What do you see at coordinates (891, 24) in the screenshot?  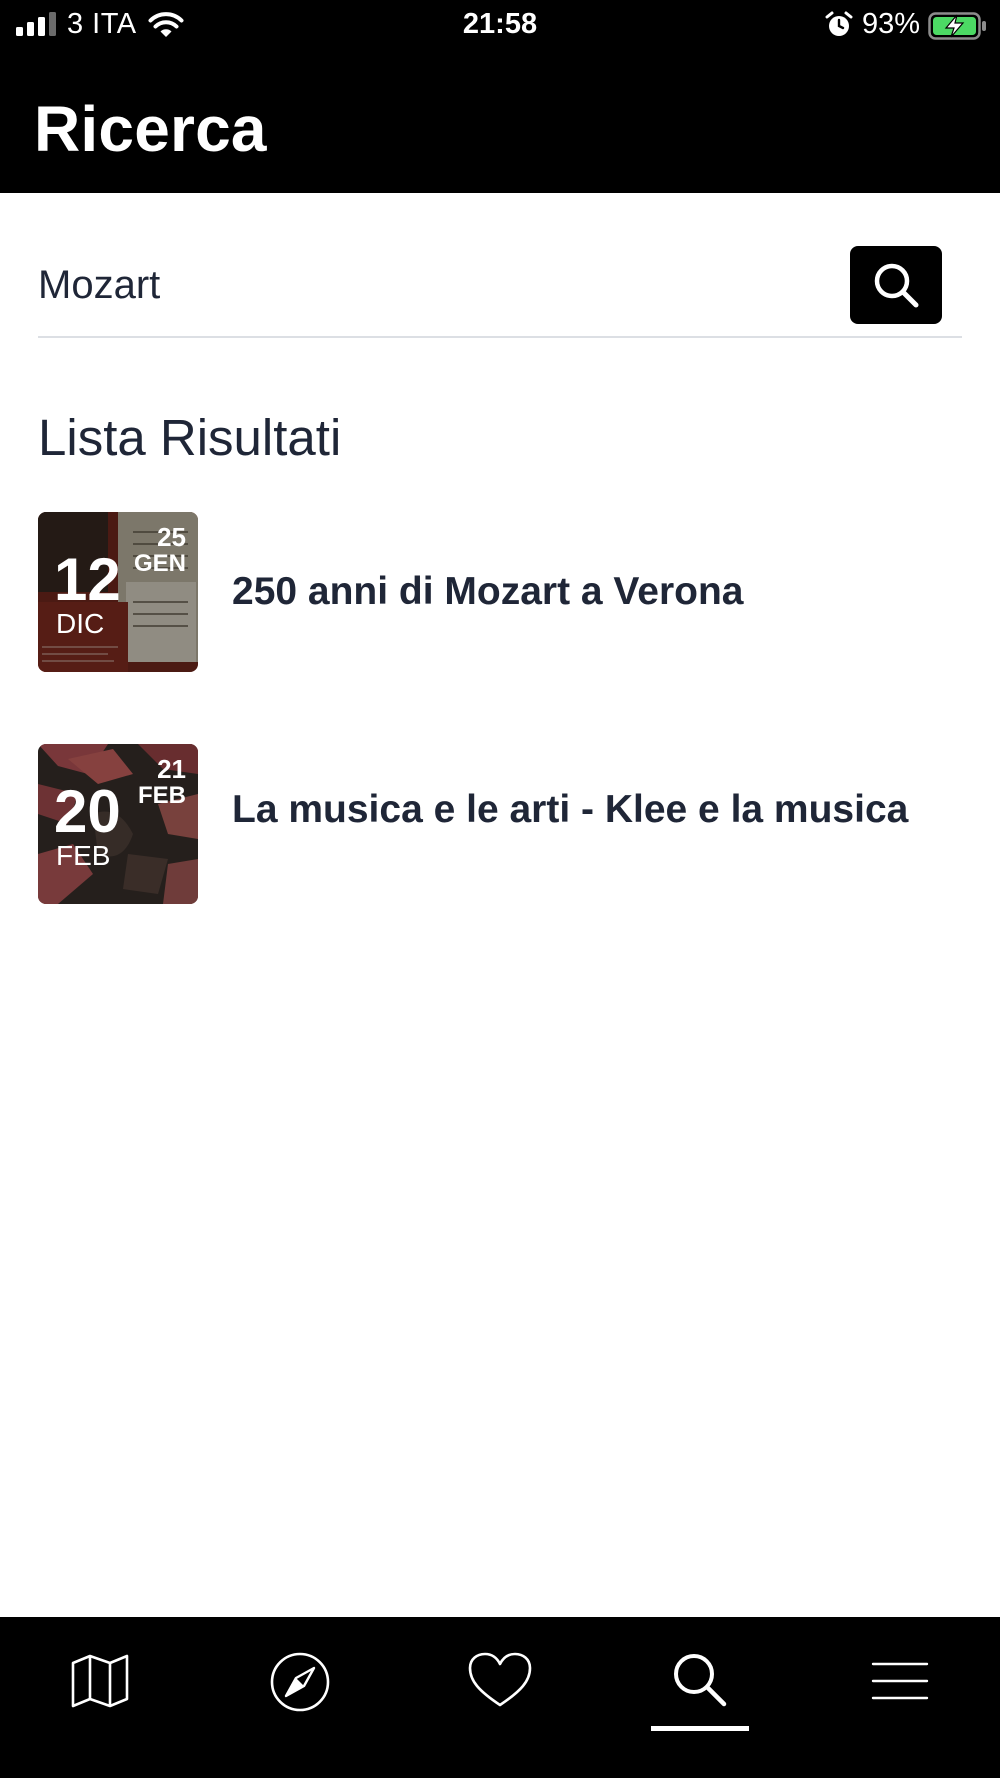 I see `battery-percentage: 93%` at bounding box center [891, 24].